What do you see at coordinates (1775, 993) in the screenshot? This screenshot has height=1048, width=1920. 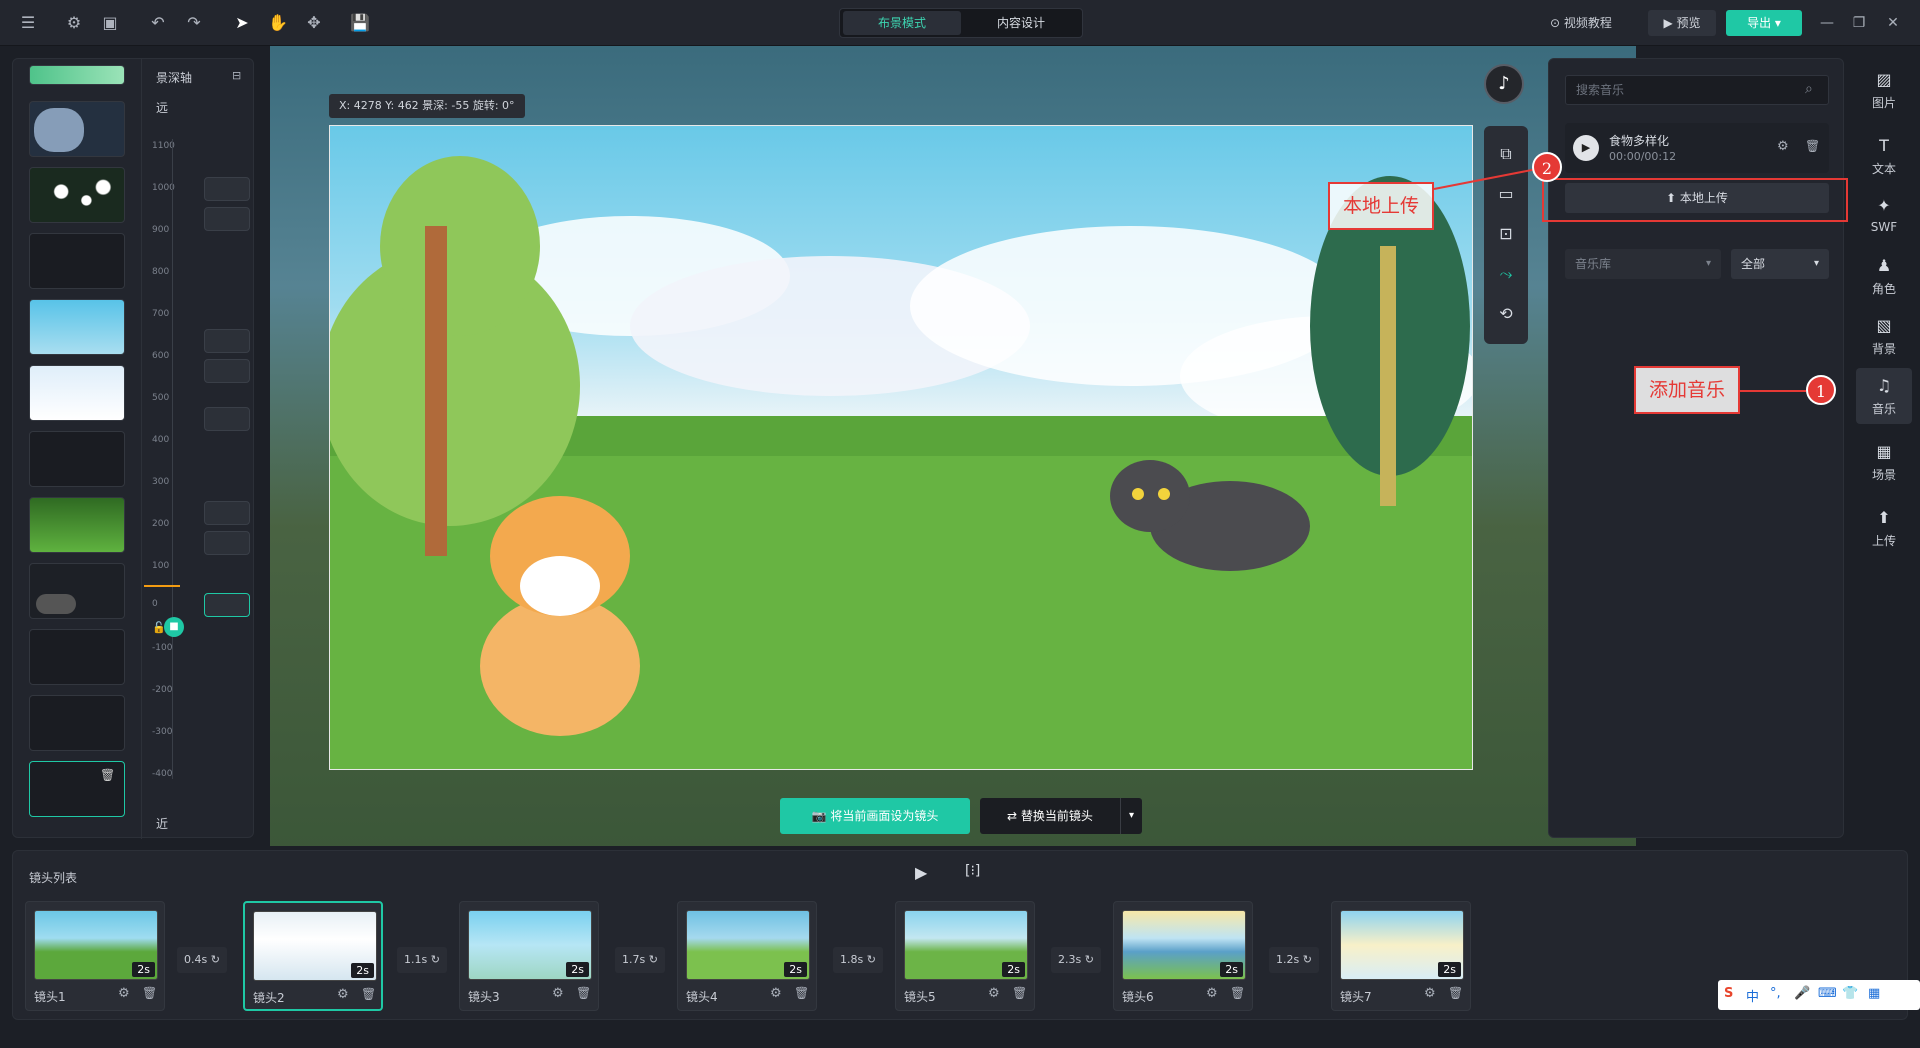 I see `punctuation-icon: °,` at bounding box center [1775, 993].